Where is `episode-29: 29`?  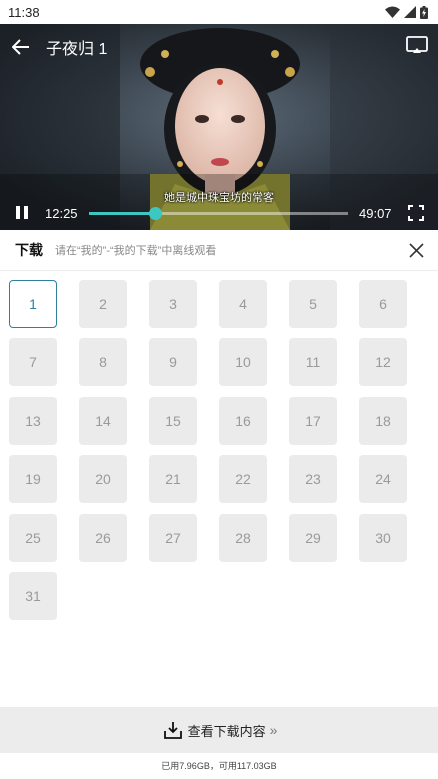 episode-29: 29 is located at coordinates (313, 537).